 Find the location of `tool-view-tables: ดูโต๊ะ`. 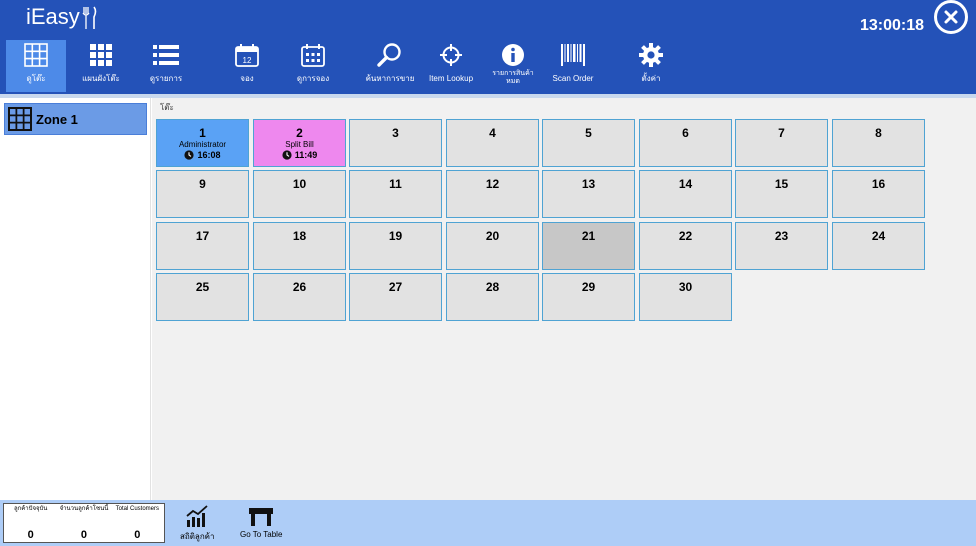

tool-view-tables: ดูโต๊ะ is located at coordinates (36, 66).